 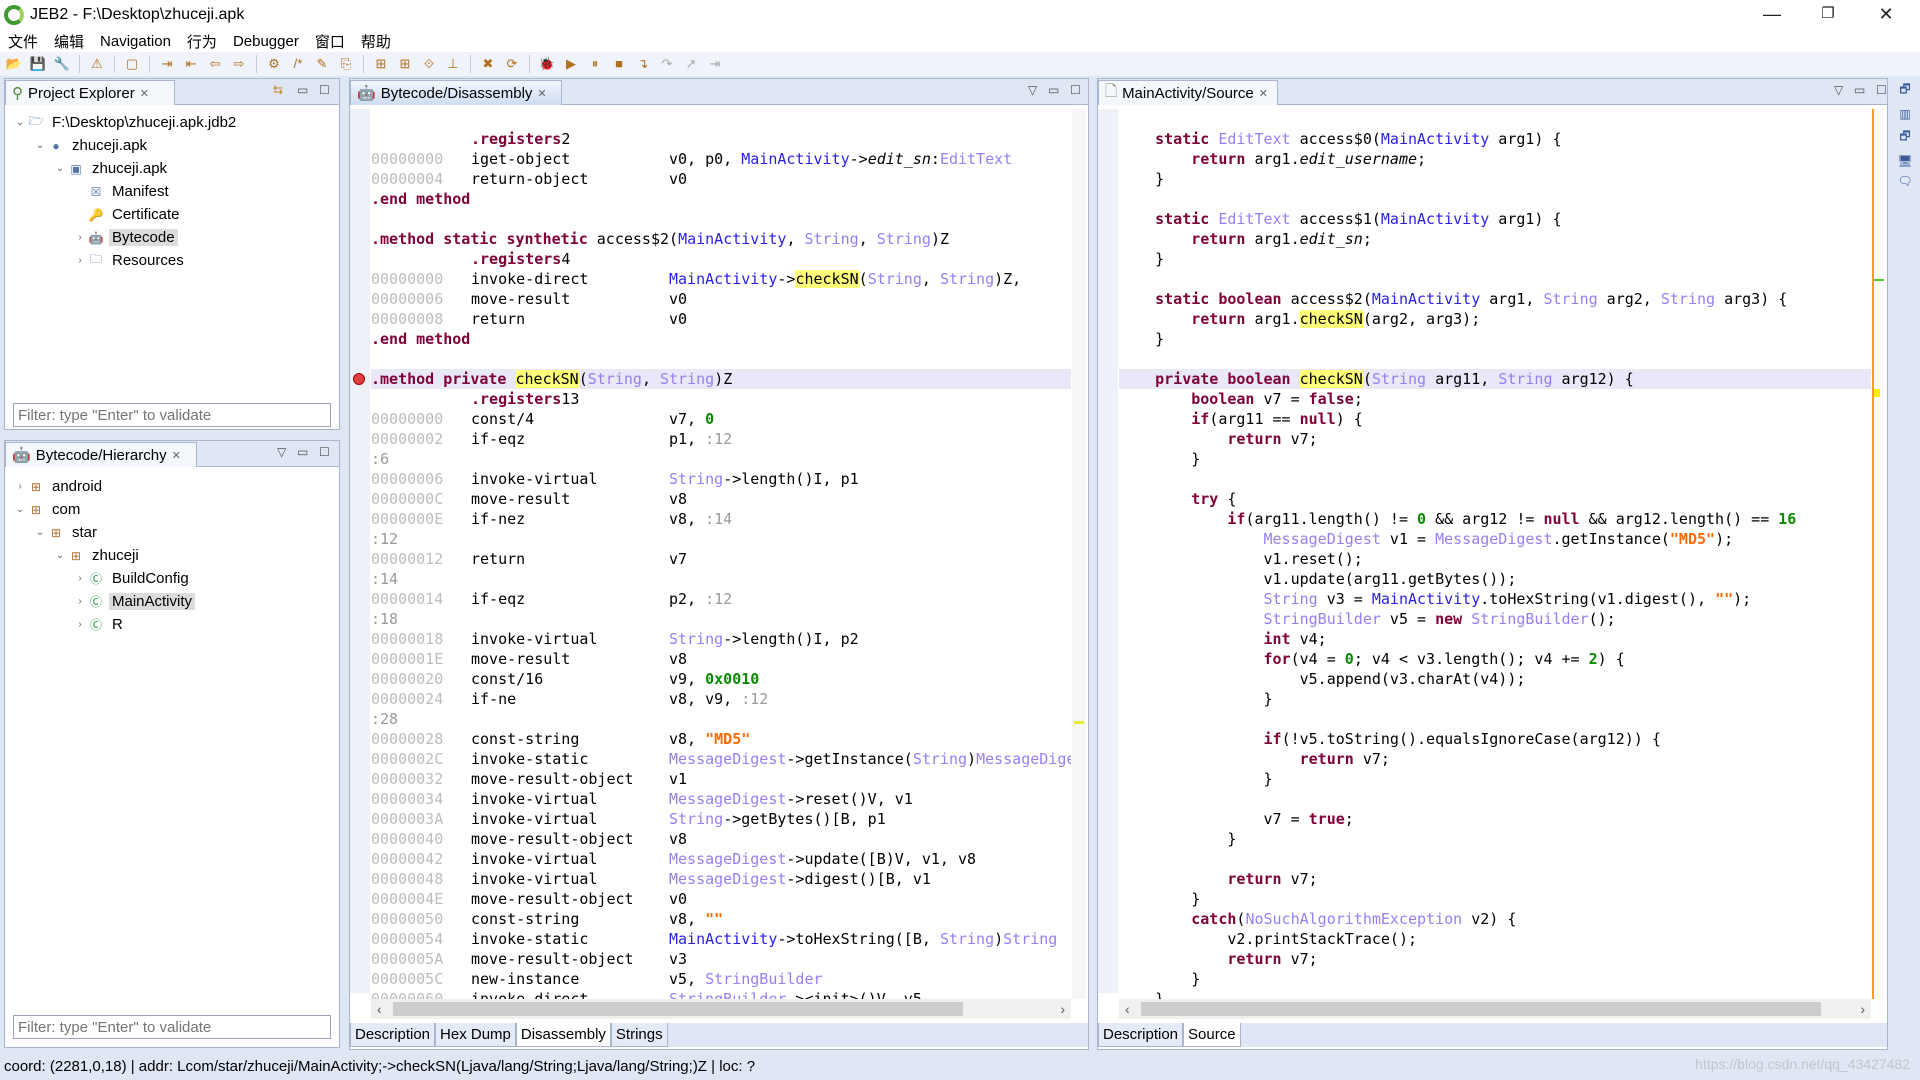 What do you see at coordinates (172, 237) in the screenshot?
I see `tree-item: › 🤖 Bytecode` at bounding box center [172, 237].